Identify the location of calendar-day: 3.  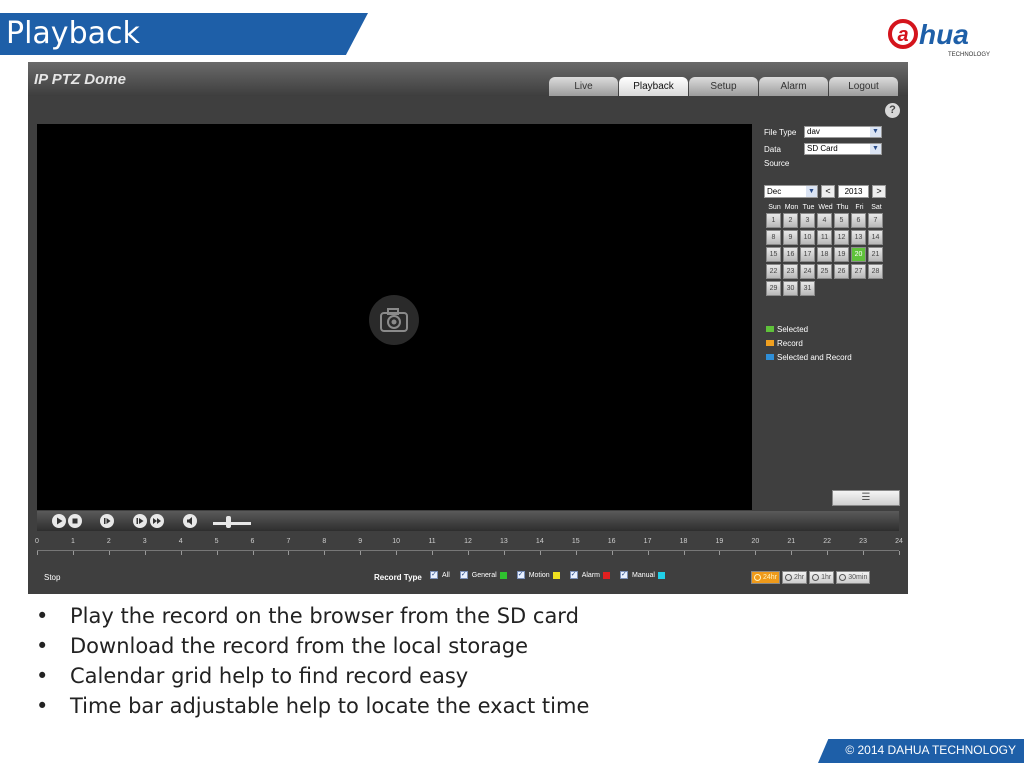
(807, 220).